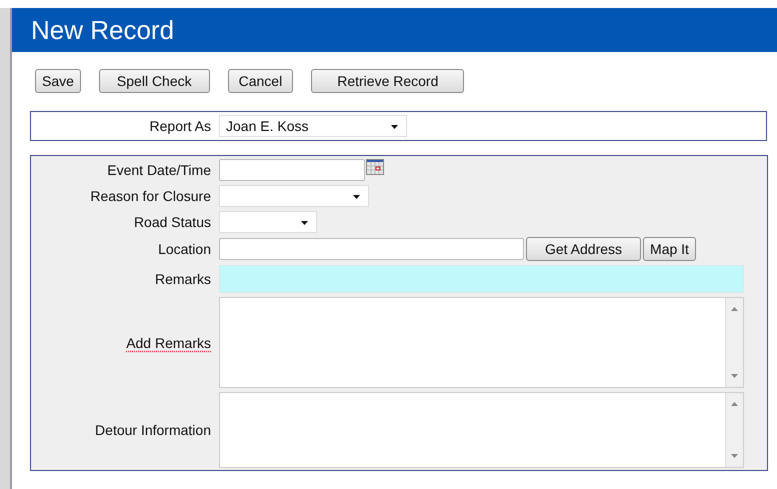 Image resolution: width=777 pixels, height=489 pixels. What do you see at coordinates (313, 126) in the screenshot?
I see `report-as-select: Joan E. Koss` at bounding box center [313, 126].